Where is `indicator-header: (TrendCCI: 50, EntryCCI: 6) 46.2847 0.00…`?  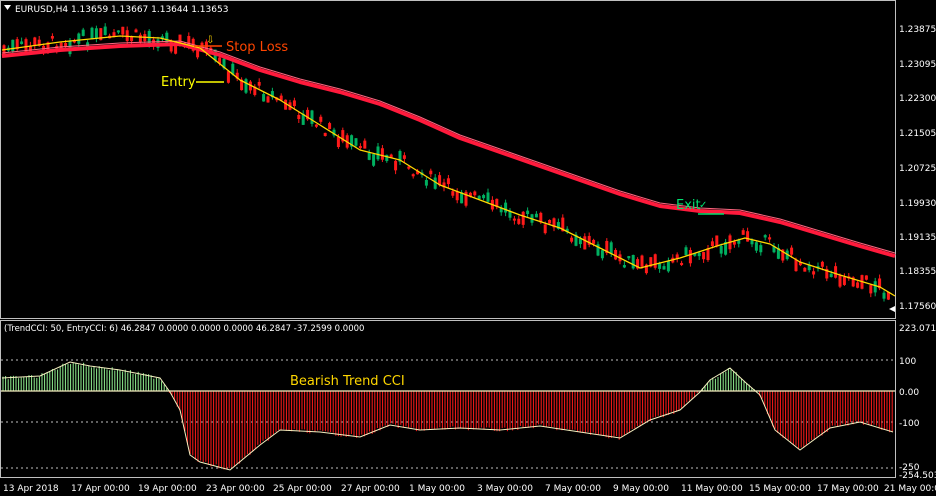
indicator-header: (TrendCCI: 50, EntryCCI: 6) 46.2847 0.00… is located at coordinates (184, 329).